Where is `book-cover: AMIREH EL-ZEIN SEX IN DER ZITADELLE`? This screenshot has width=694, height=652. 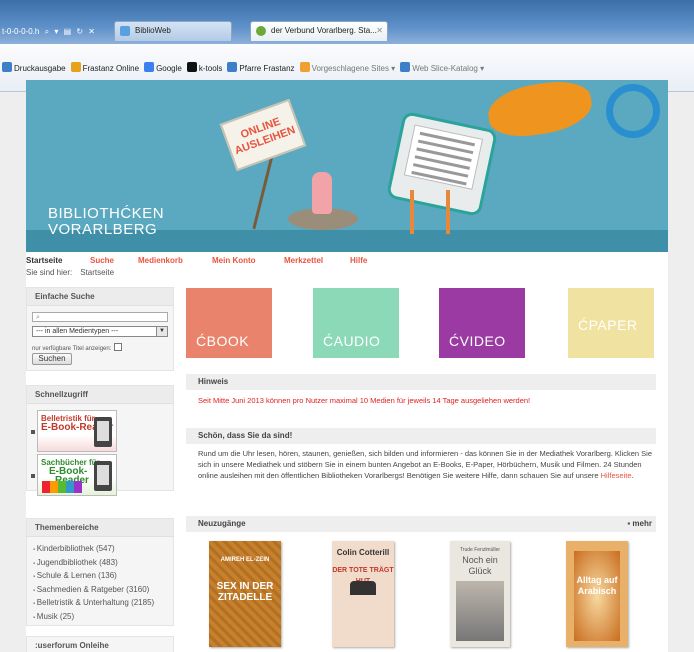
book-cover: AMIREH EL-ZEIN SEX IN DER ZITADELLE is located at coordinates (245, 594).